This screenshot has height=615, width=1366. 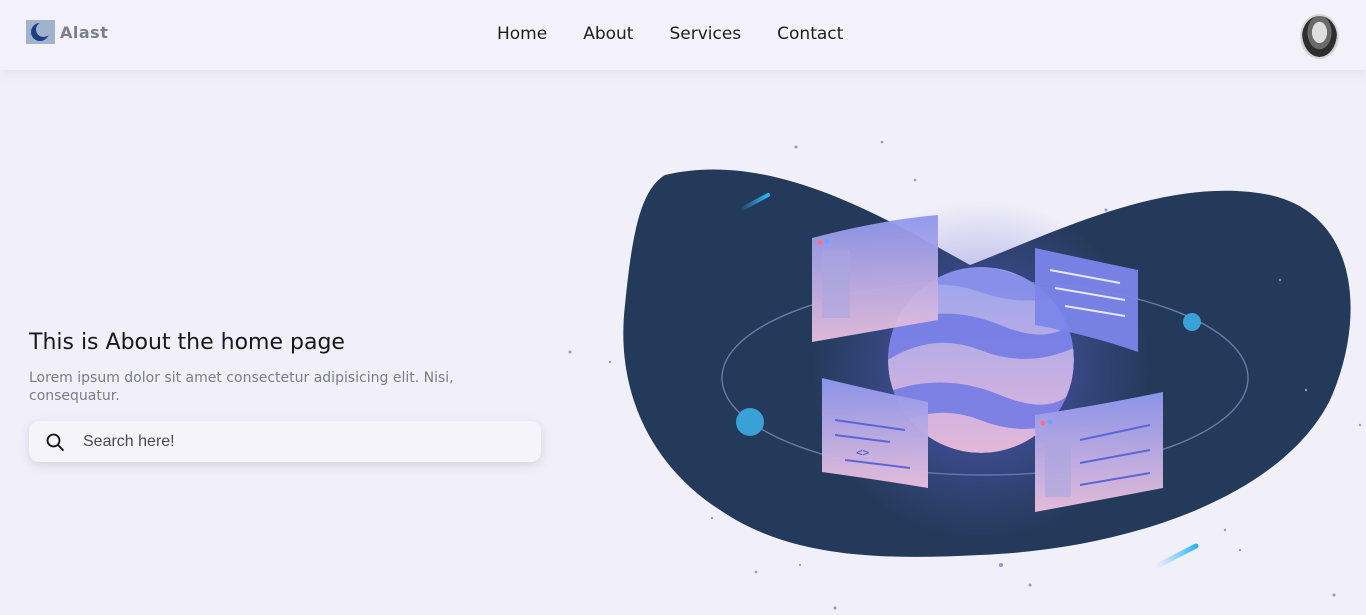 I want to click on navbar: Alast Home About Services Contact, so click(x=683, y=35).